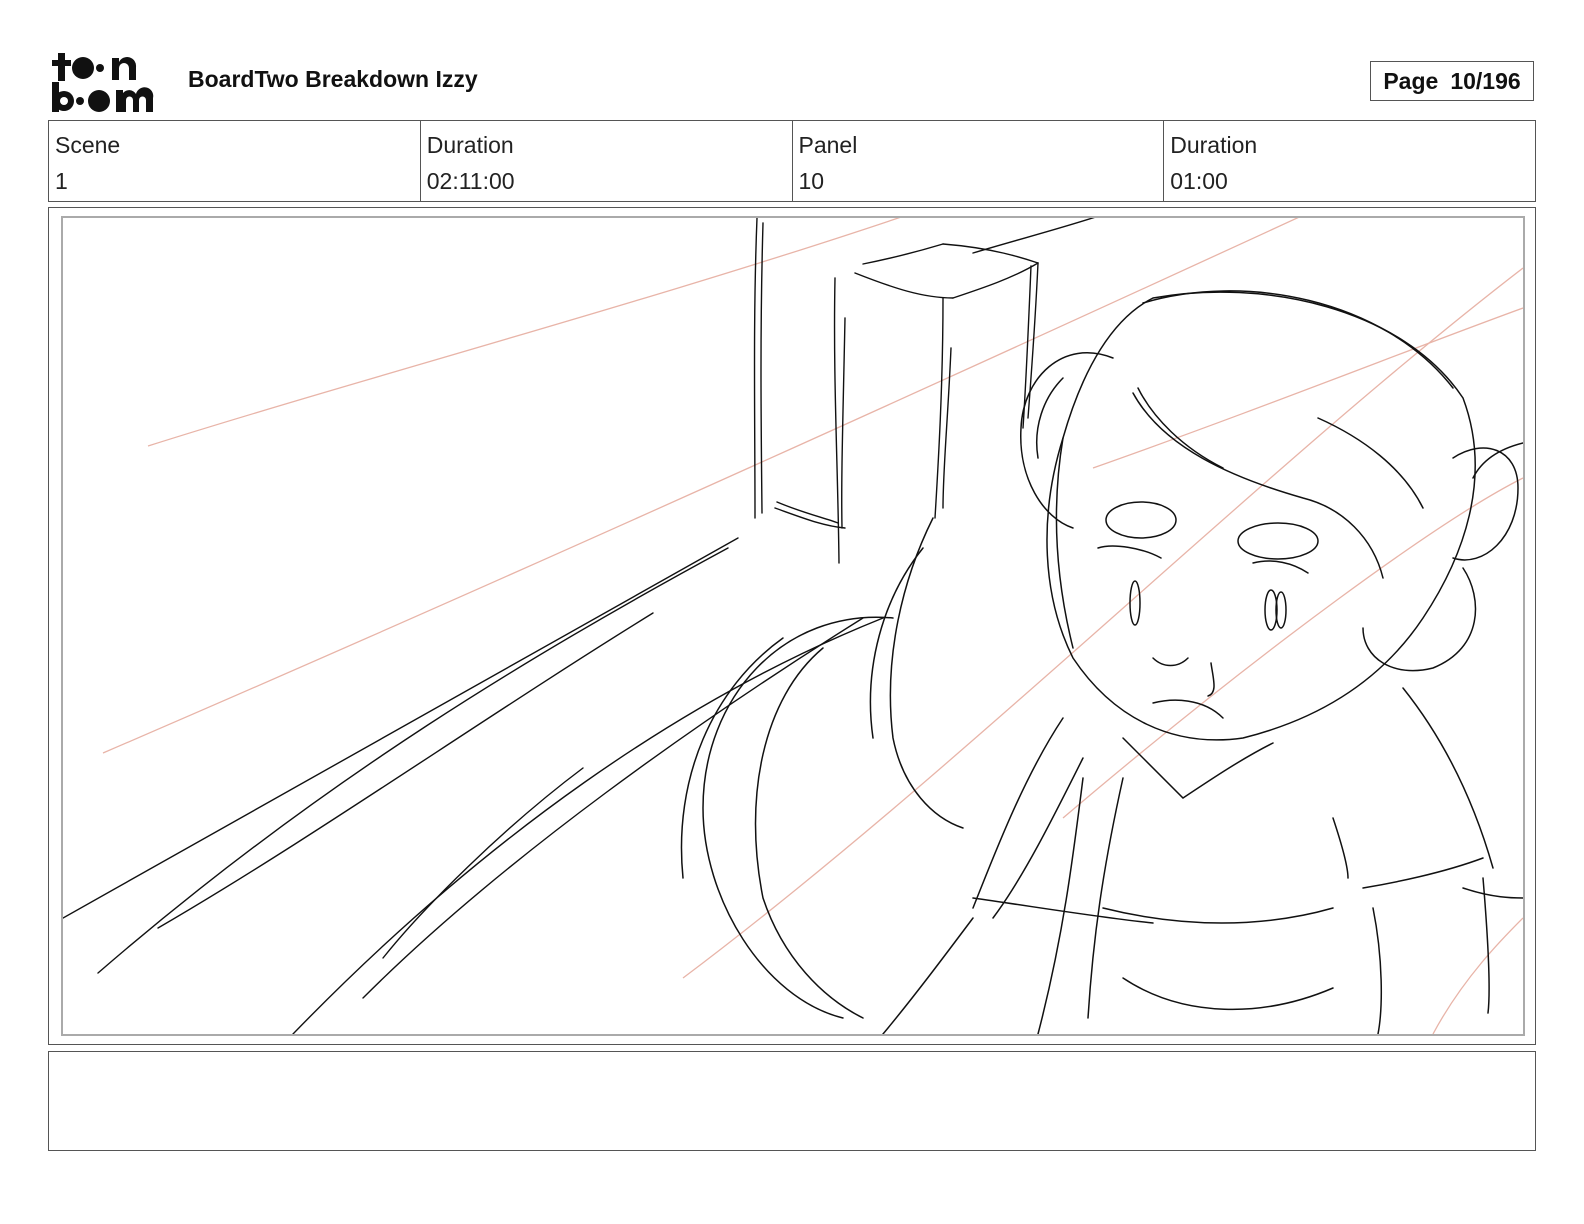 This screenshot has height=1224, width=1584. I want to click on panel-label: Panel, so click(828, 145).